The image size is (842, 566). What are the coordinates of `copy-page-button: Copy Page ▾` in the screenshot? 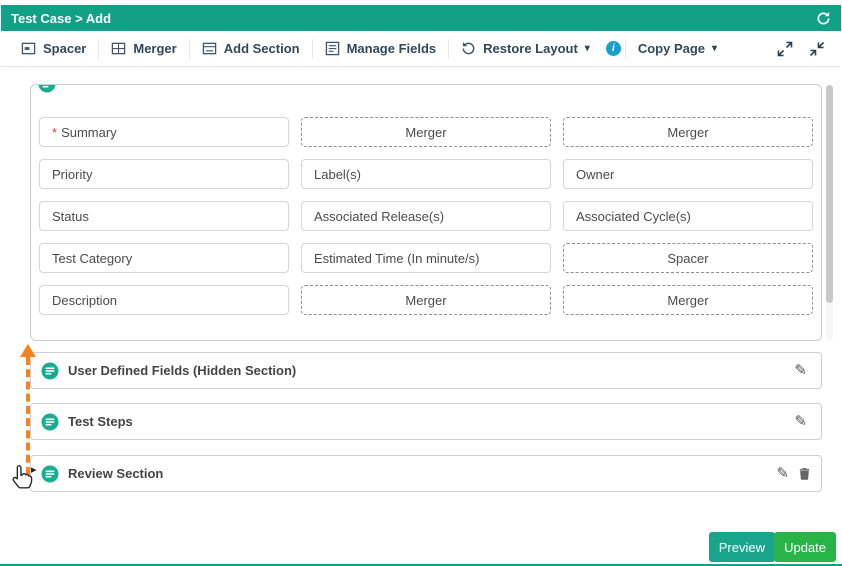 It's located at (677, 49).